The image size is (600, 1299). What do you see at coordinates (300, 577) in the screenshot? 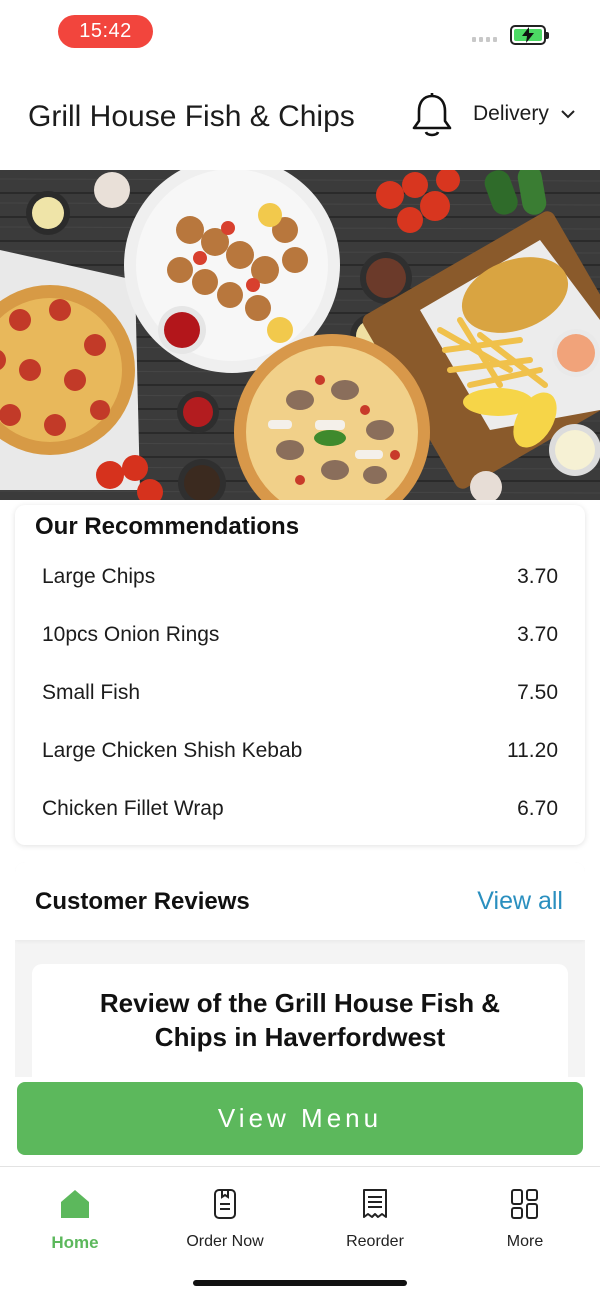
I see `recommendation-item: Large Chips 3.70` at bounding box center [300, 577].